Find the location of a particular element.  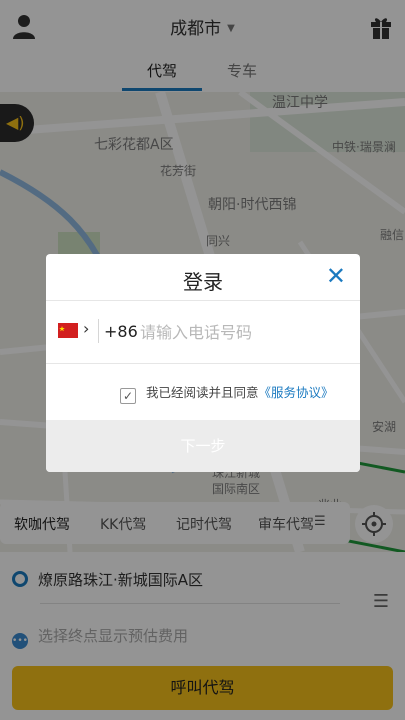

phone-input is located at coordinates (245, 332).